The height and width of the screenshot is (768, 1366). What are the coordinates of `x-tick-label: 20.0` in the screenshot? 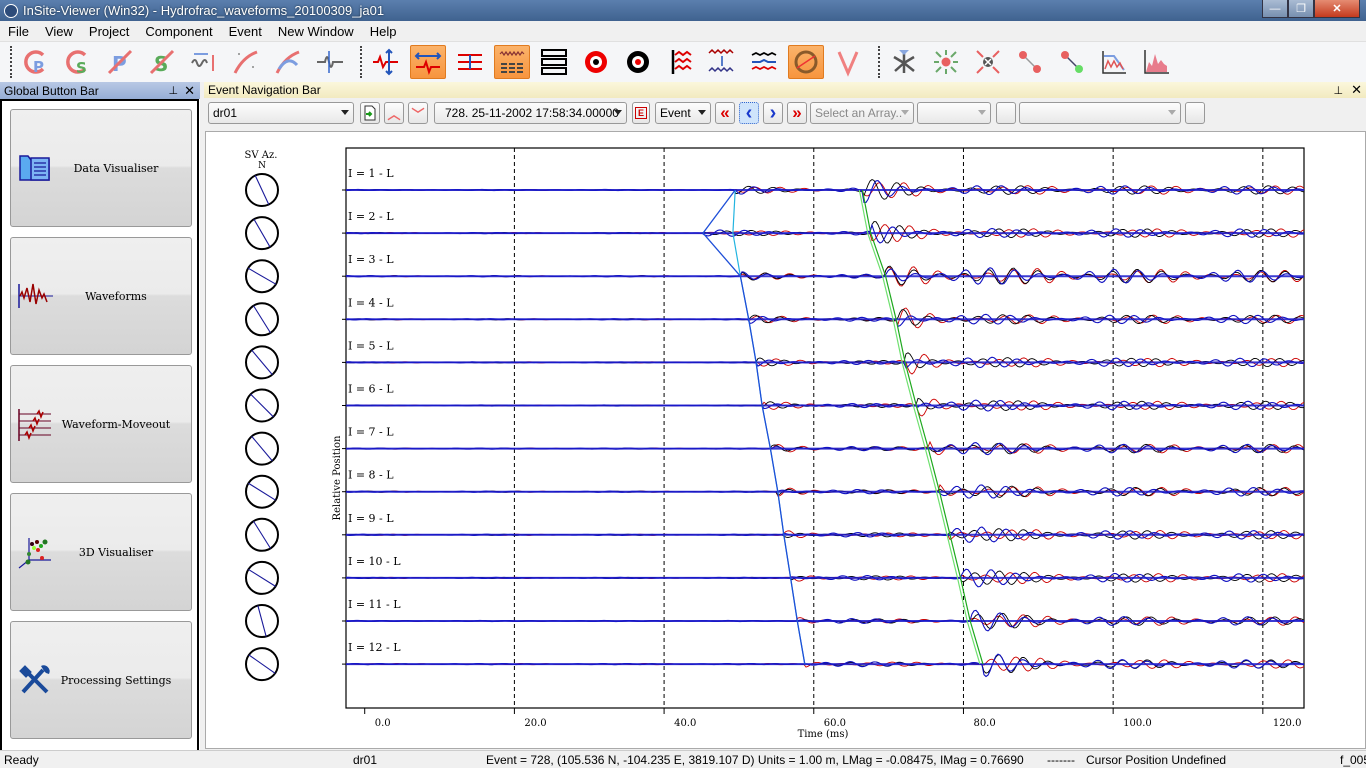 It's located at (535, 723).